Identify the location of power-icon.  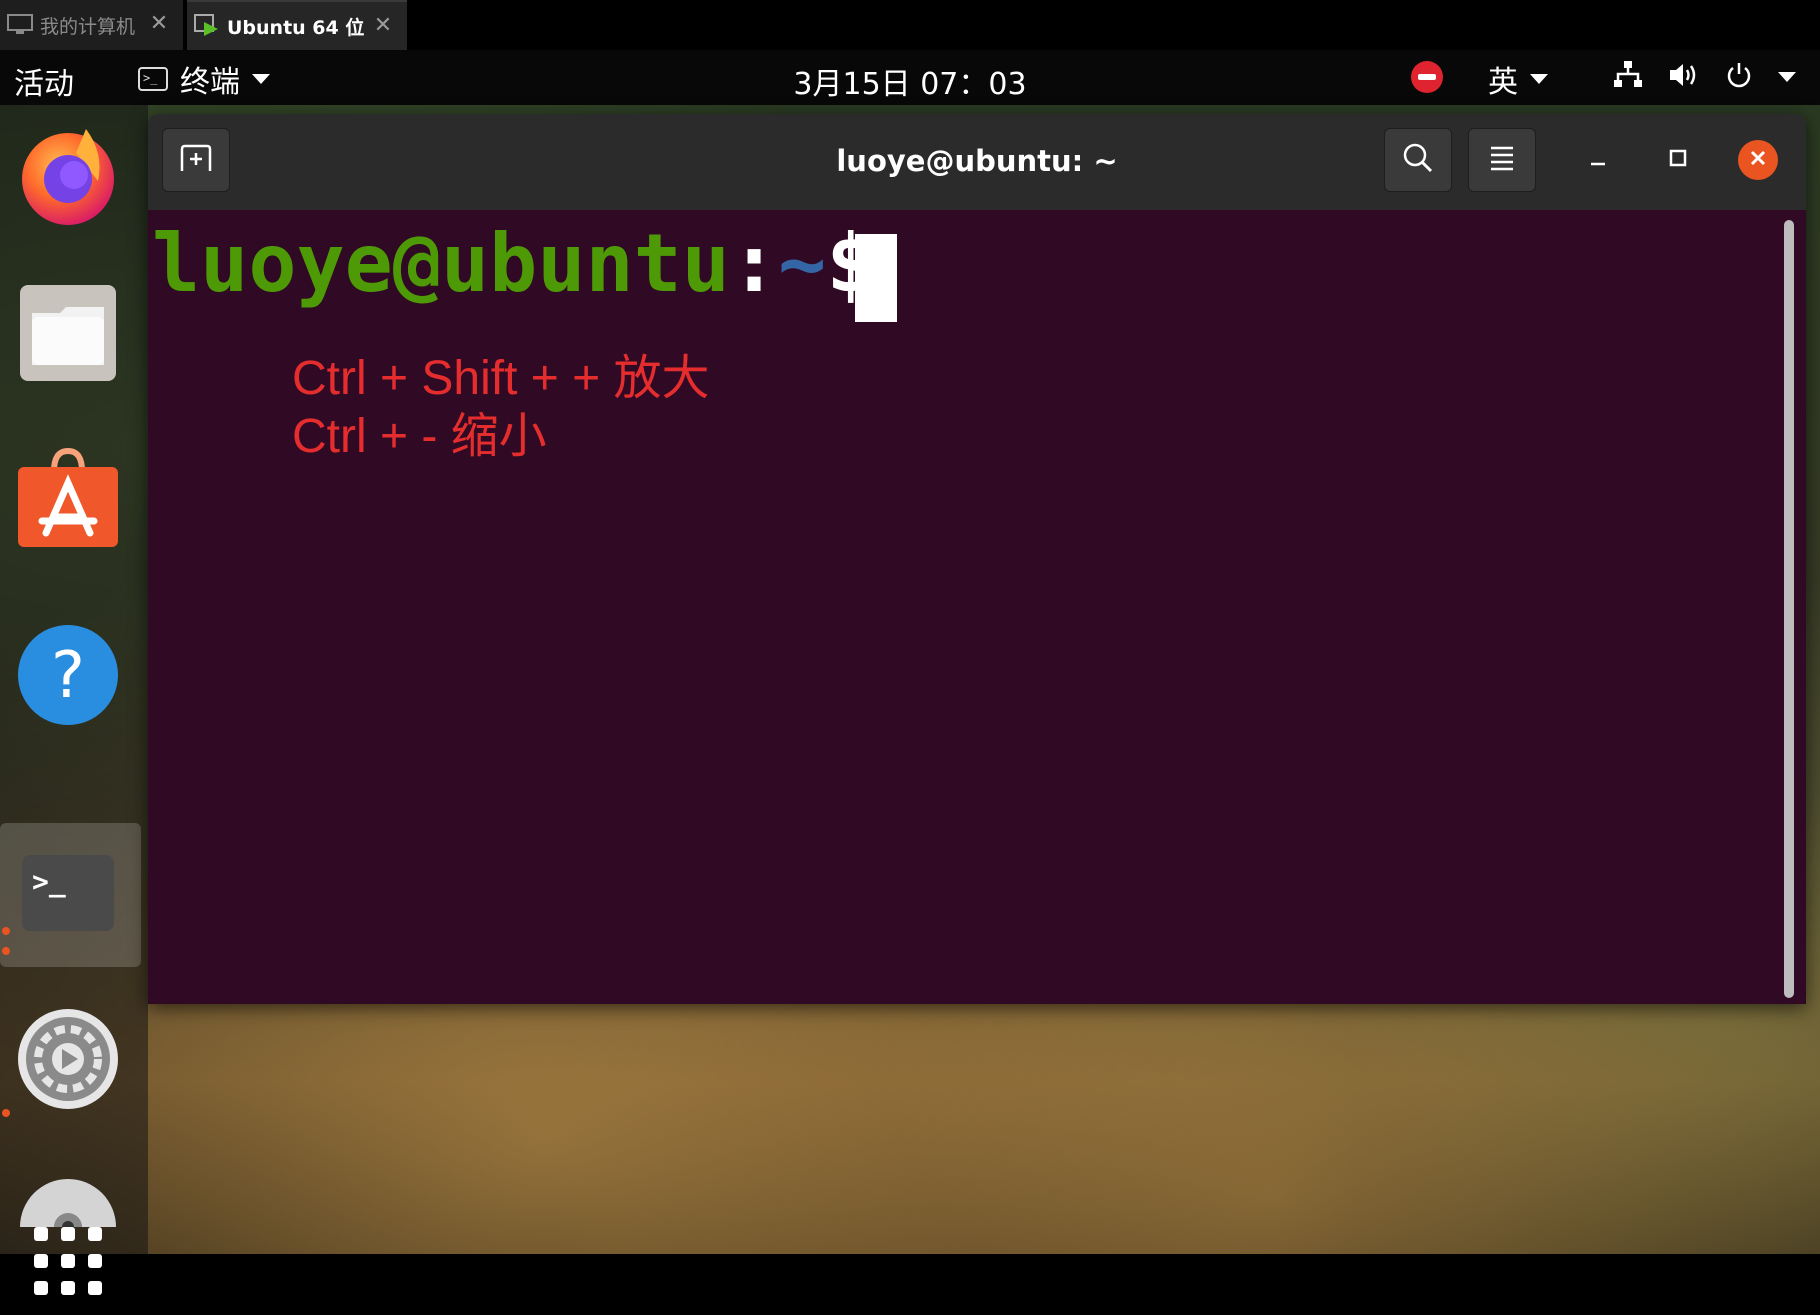
(1739, 77).